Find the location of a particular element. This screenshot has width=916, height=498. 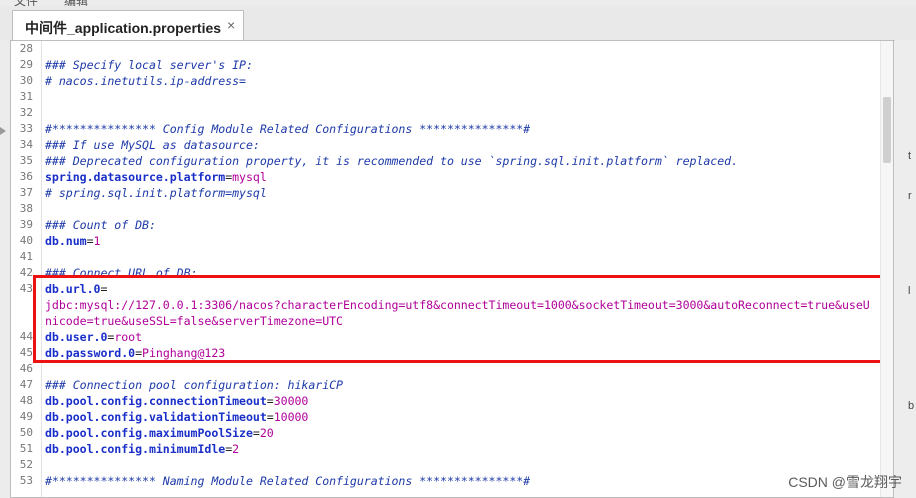

code-line: 37 # spring.sql.init.platform=mysql is located at coordinates (447, 193).